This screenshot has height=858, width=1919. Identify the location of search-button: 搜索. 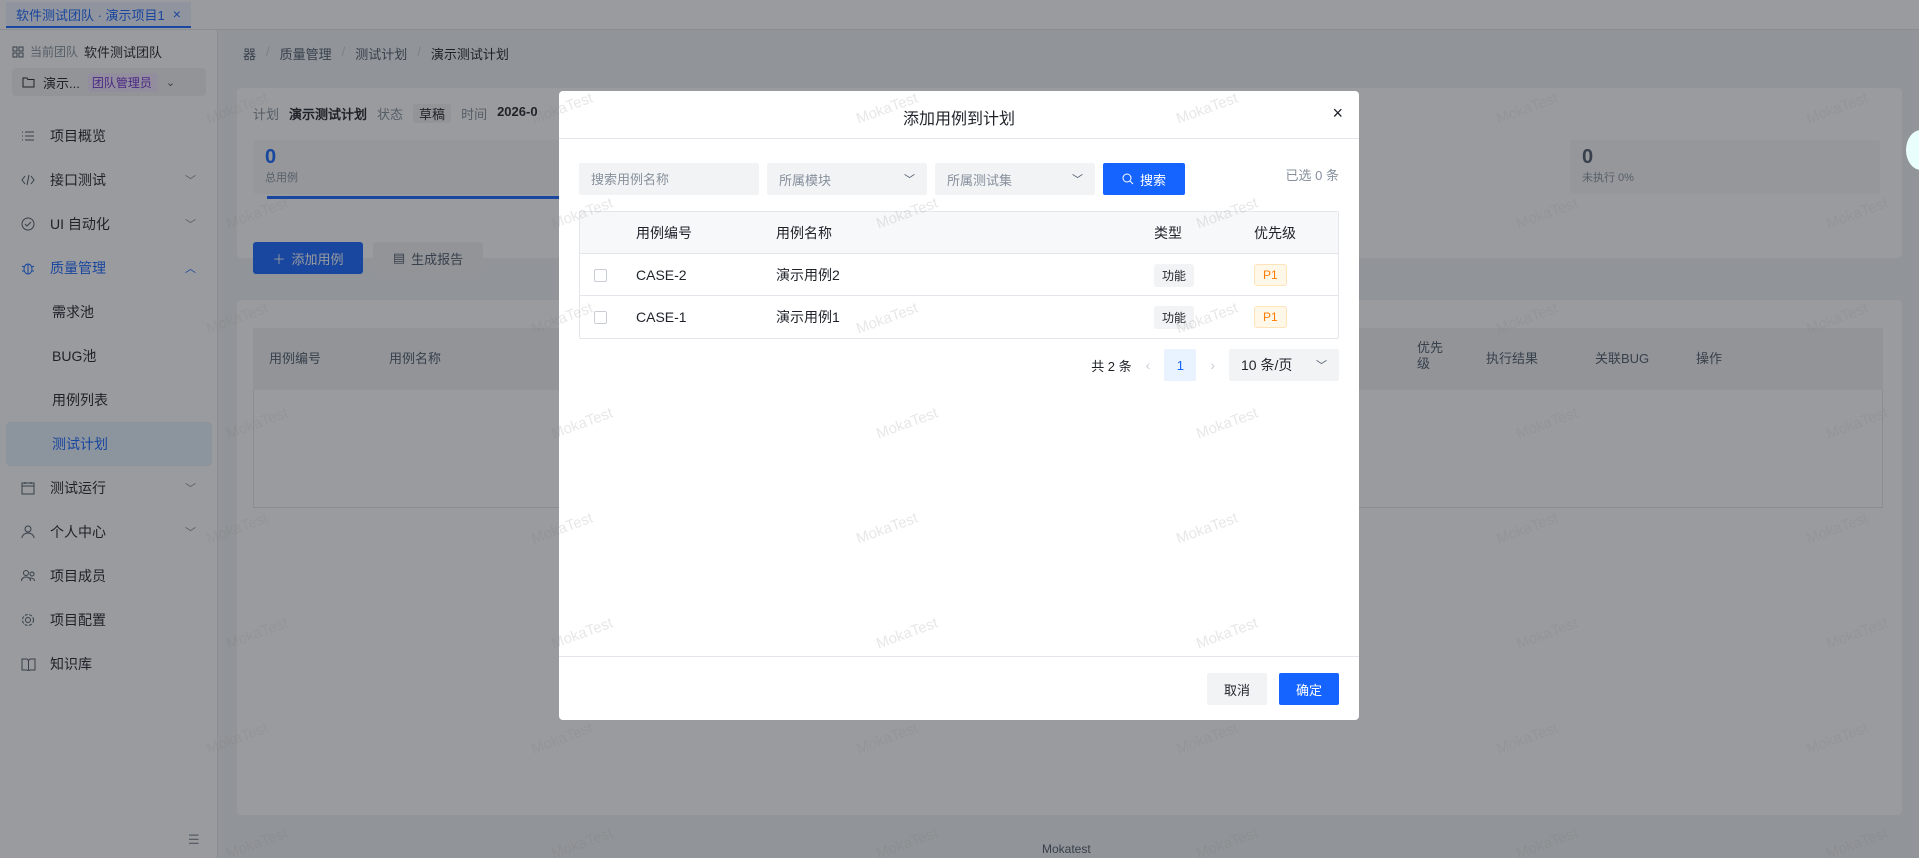
(1144, 179).